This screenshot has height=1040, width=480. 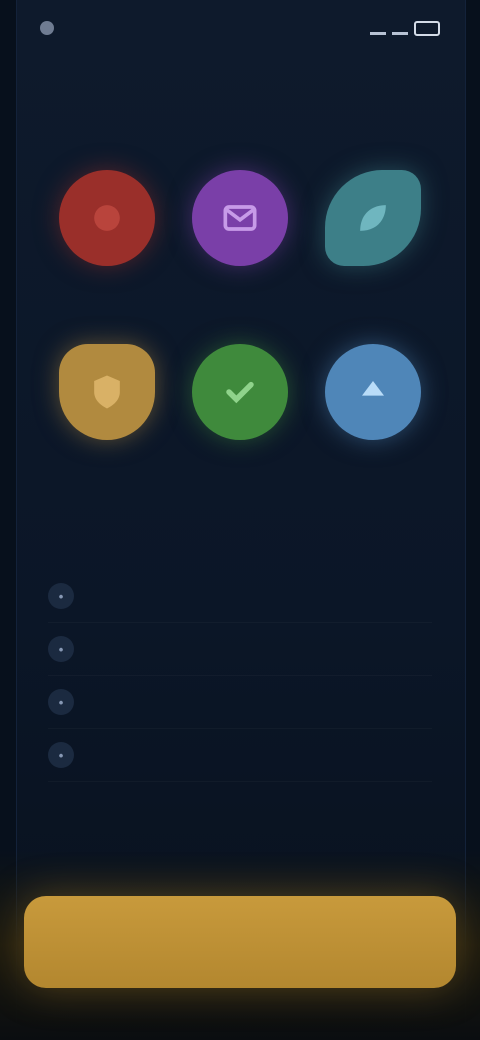 What do you see at coordinates (378, 28) in the screenshot?
I see `signal-icon` at bounding box center [378, 28].